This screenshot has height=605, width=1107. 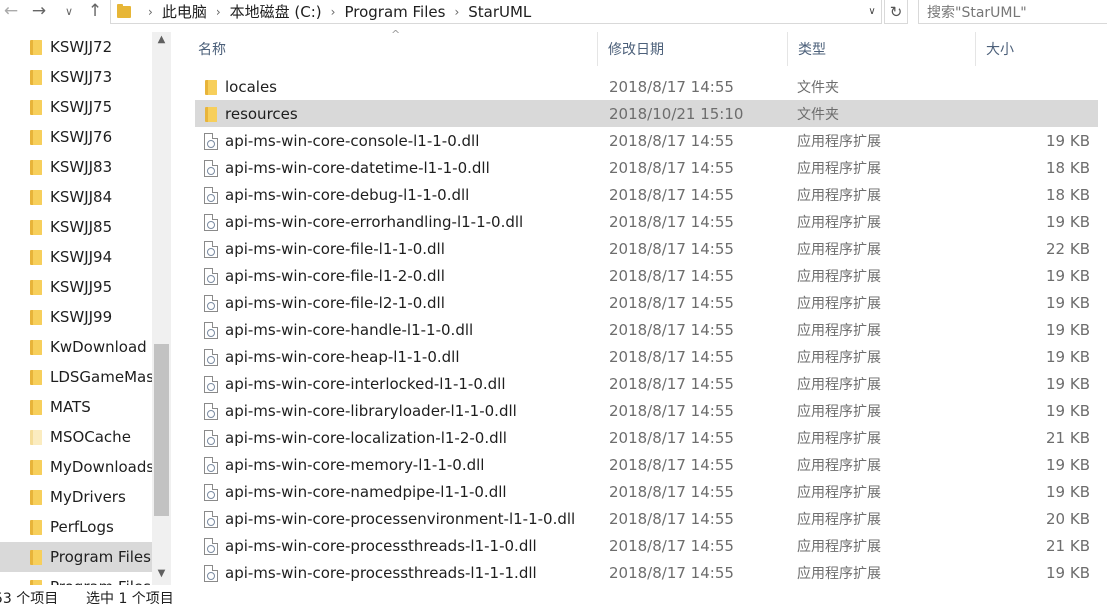 I want to click on sidebar-item: KSWJJ83, so click(x=76, y=167).